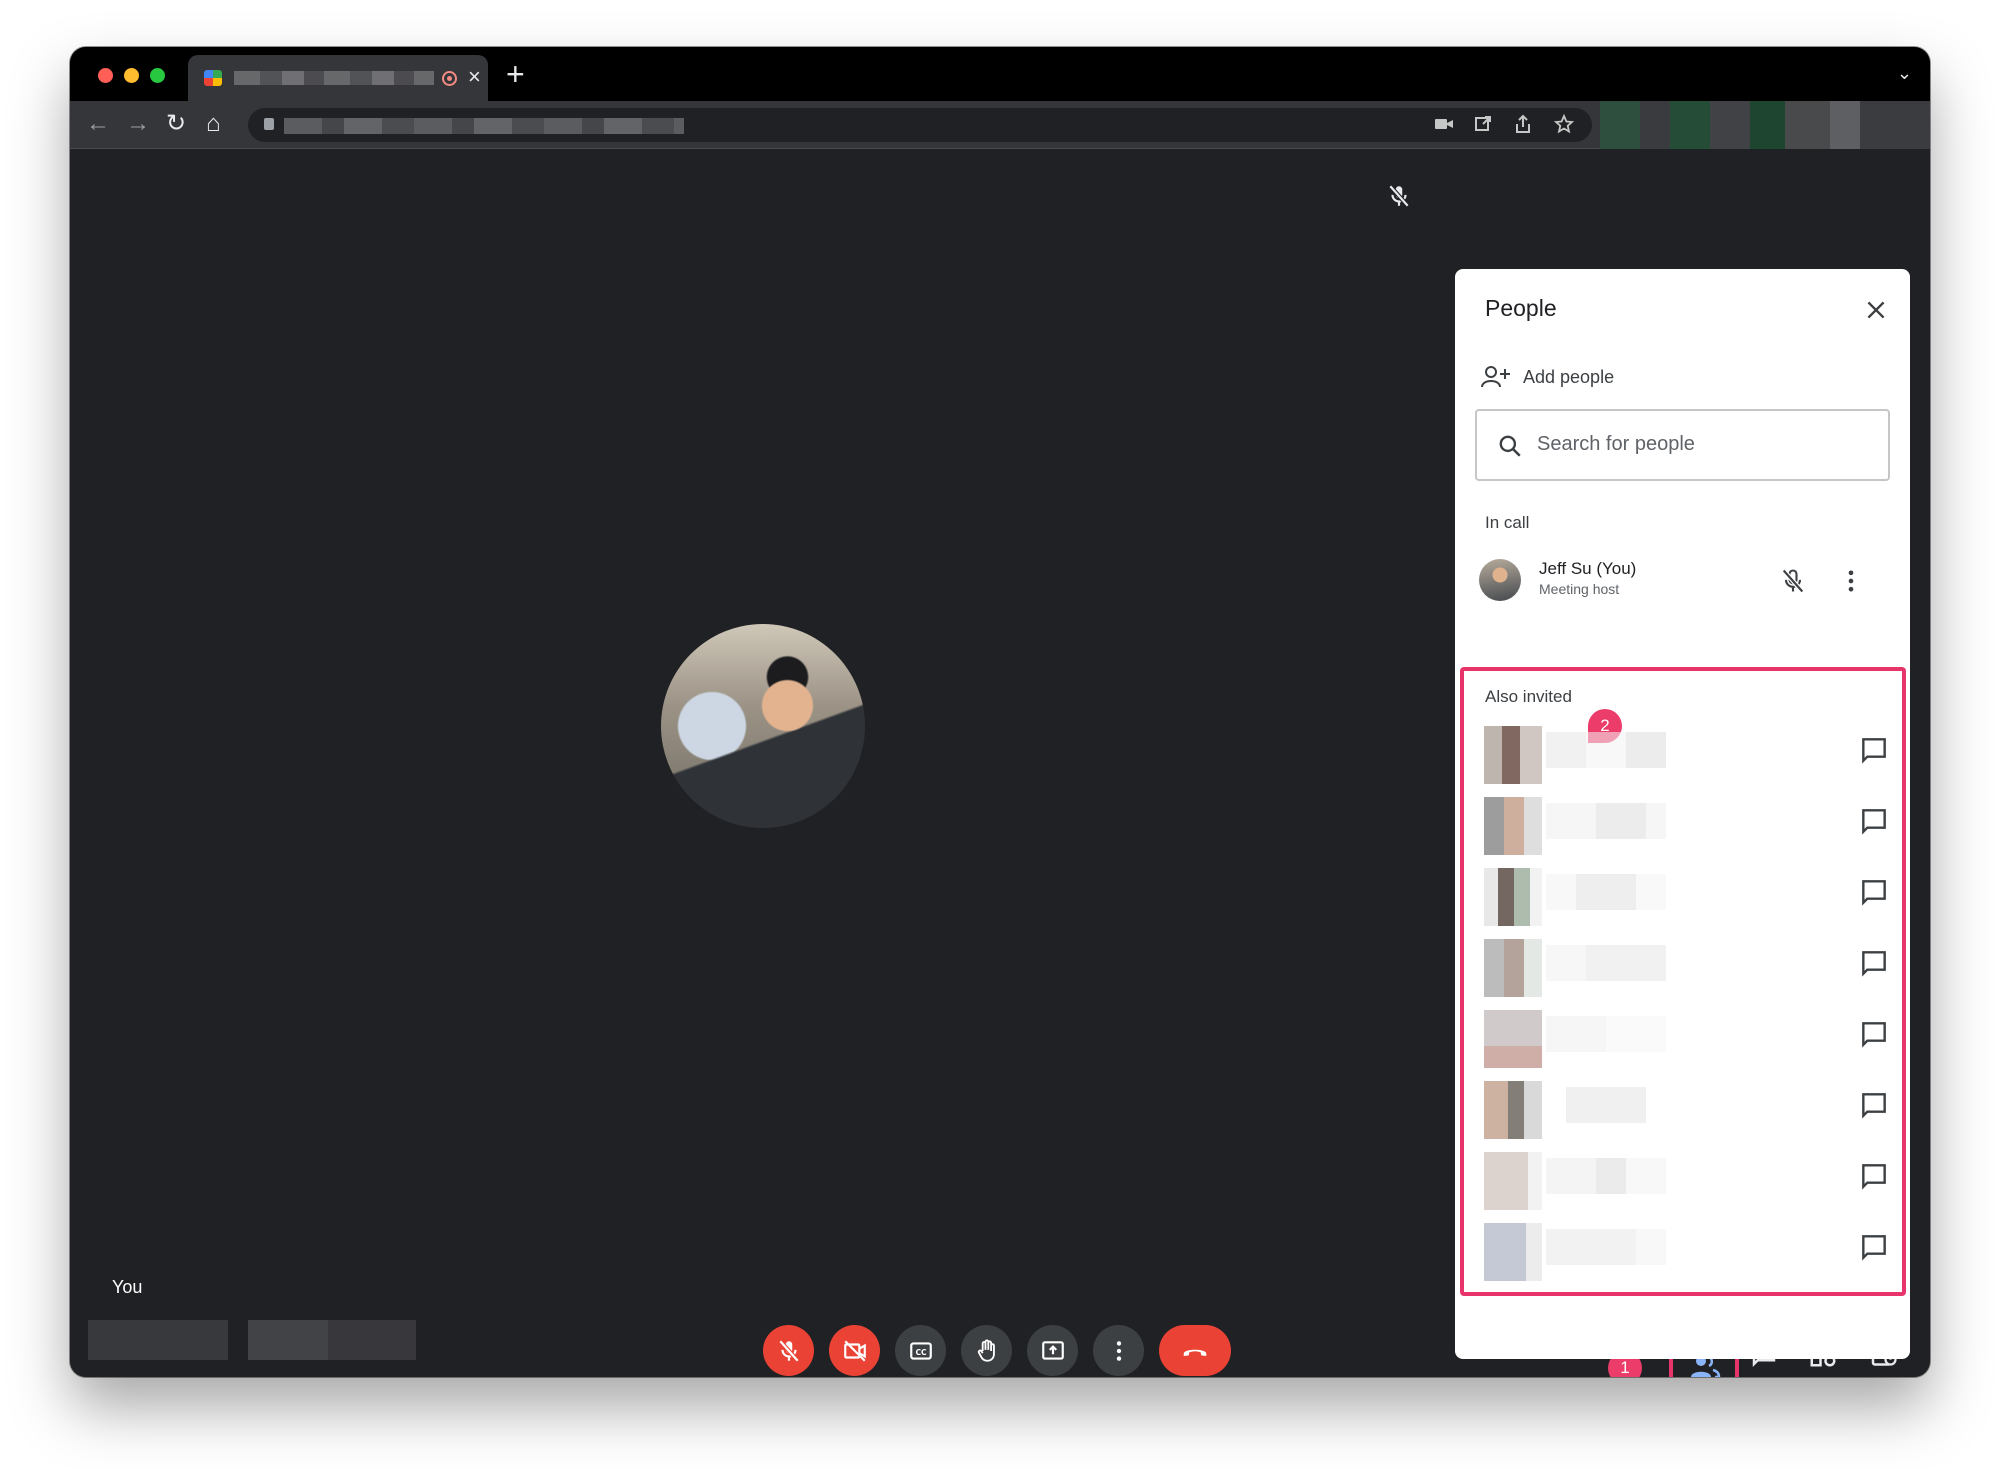 Image resolution: width=2000 pixels, height=1469 pixels. I want to click on window-controls, so click(131, 75).